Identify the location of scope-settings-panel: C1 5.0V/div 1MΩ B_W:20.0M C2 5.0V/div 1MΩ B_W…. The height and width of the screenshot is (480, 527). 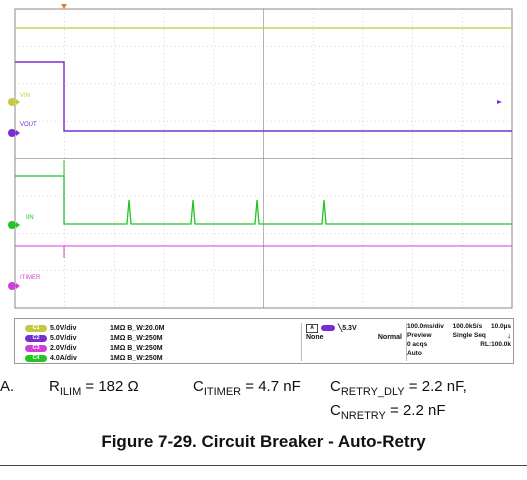
(264, 341).